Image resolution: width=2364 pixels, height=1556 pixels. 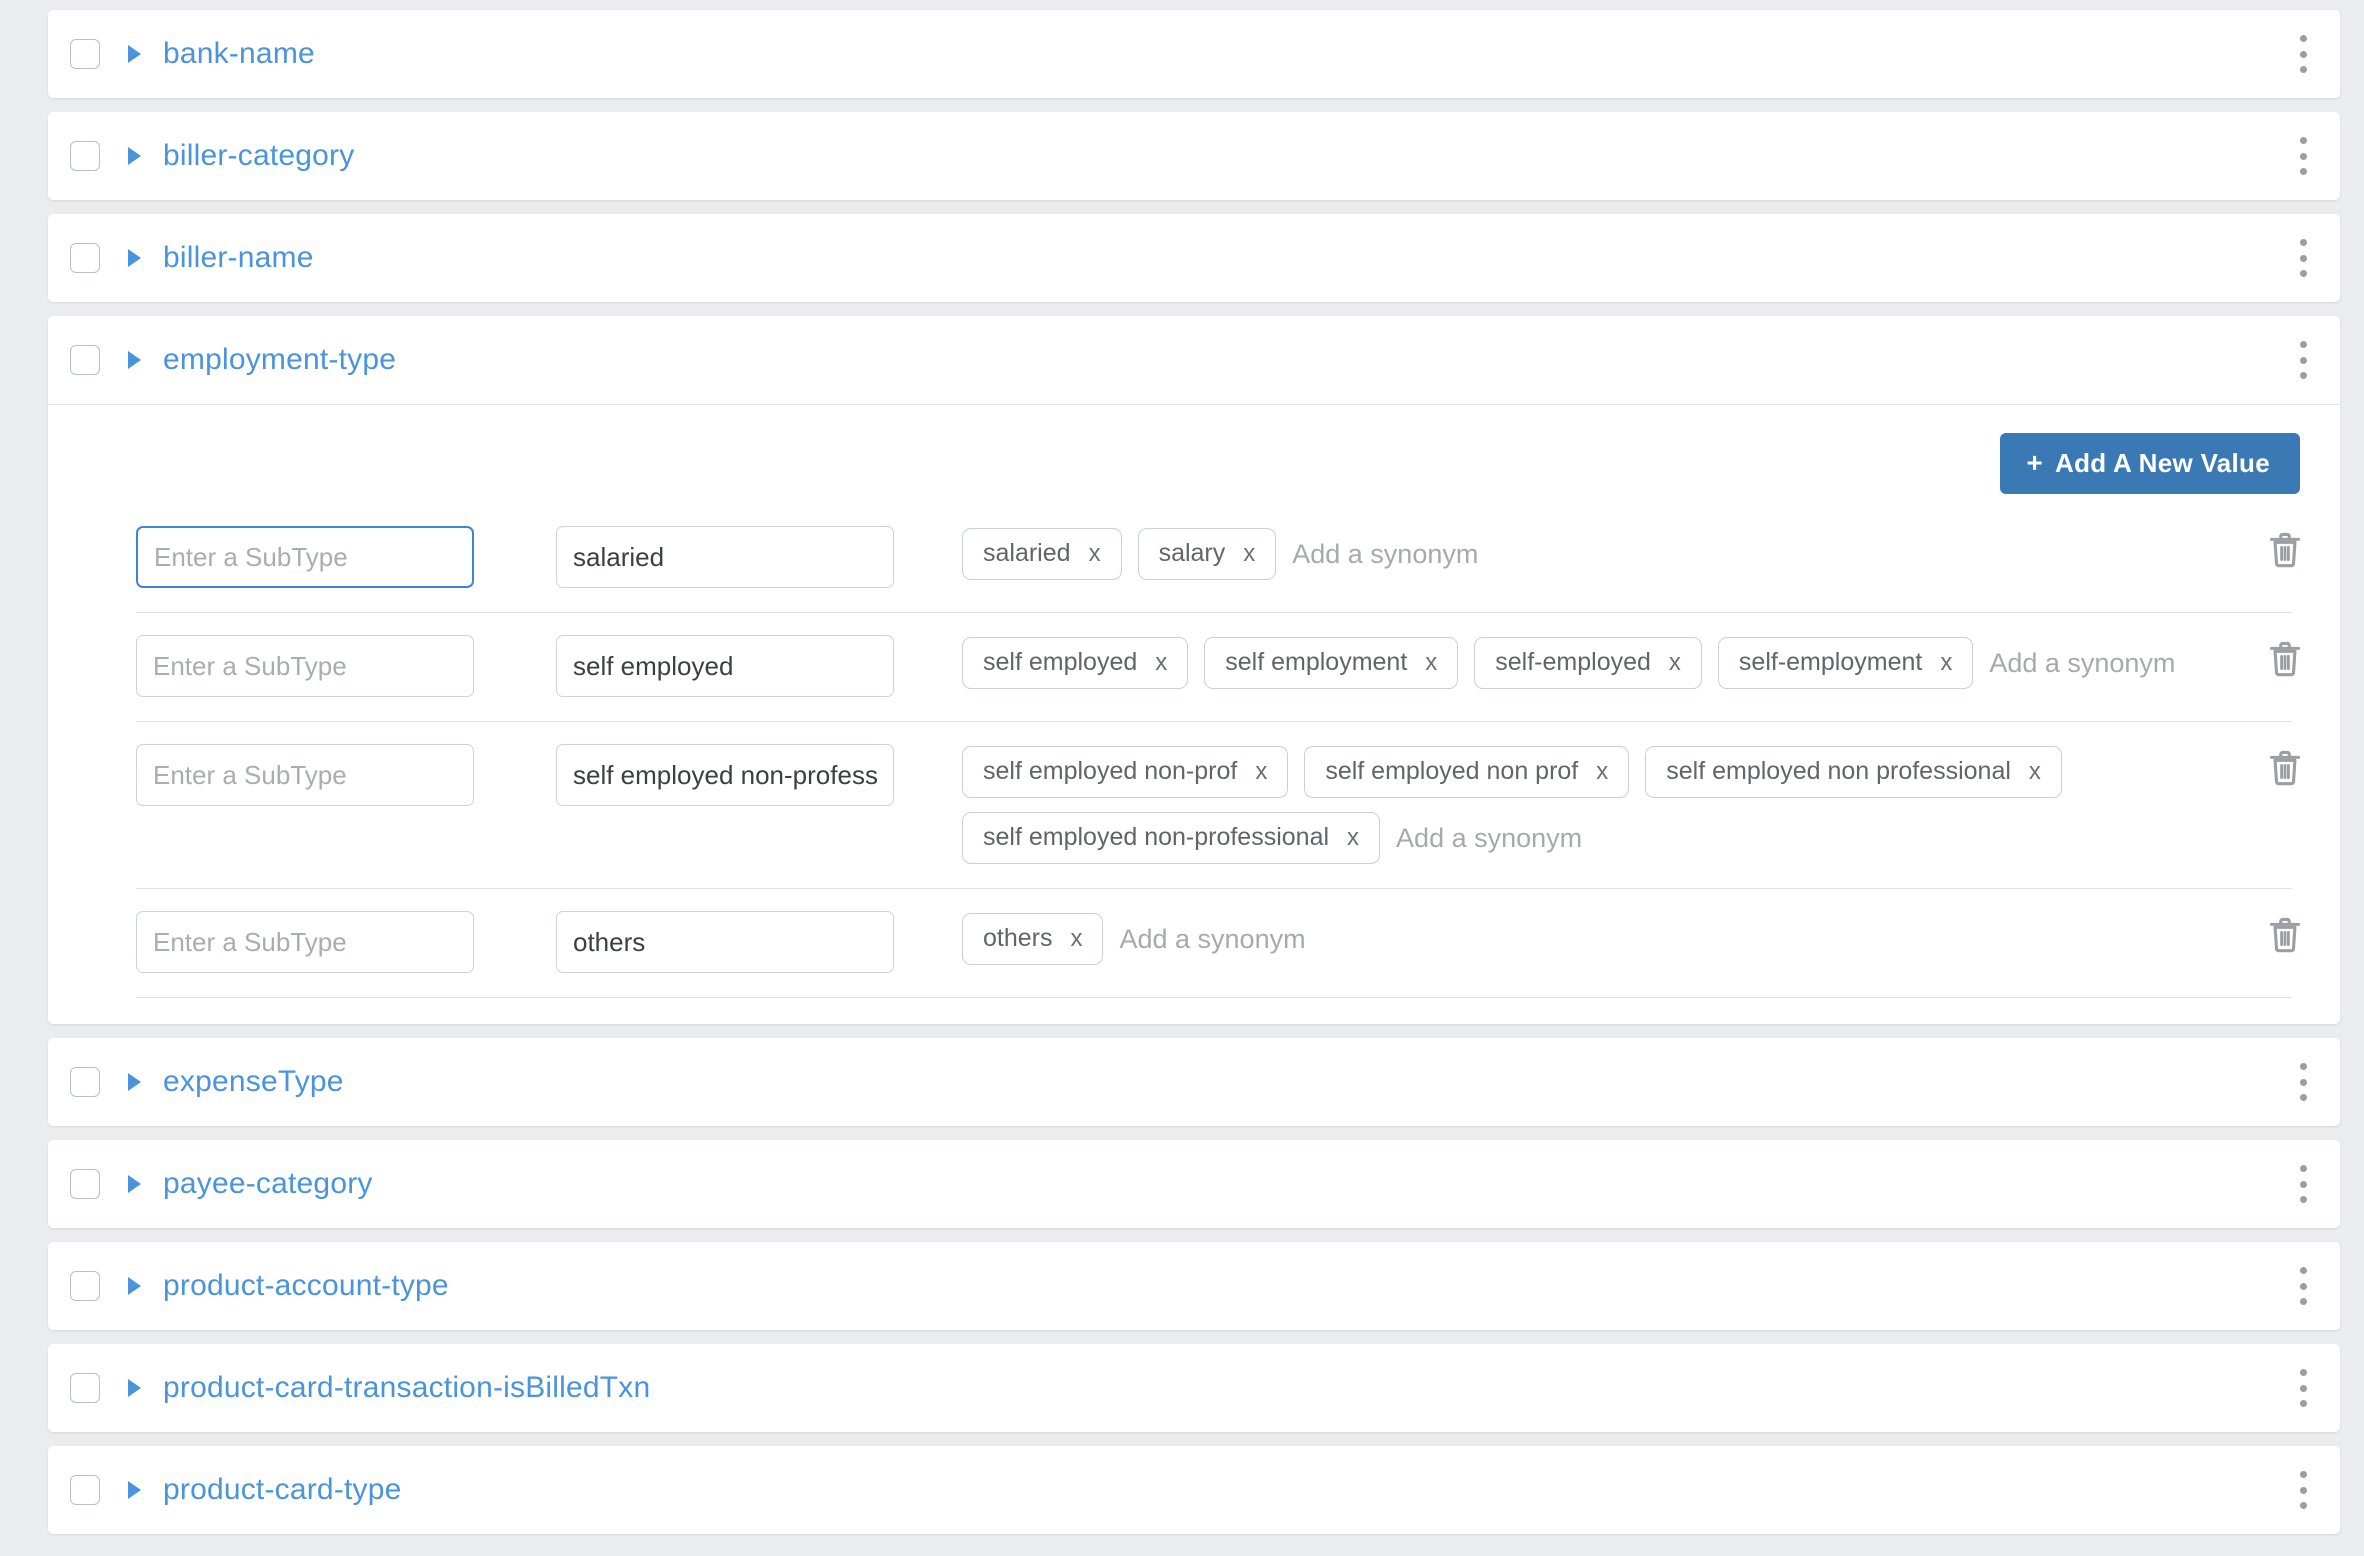 What do you see at coordinates (1830, 662) in the screenshot?
I see `synonym-chip-label: self-employment` at bounding box center [1830, 662].